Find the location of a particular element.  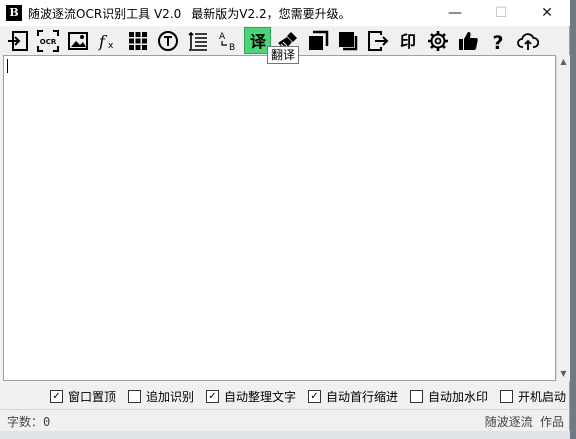

svg-text: 印 is located at coordinates (407, 41).